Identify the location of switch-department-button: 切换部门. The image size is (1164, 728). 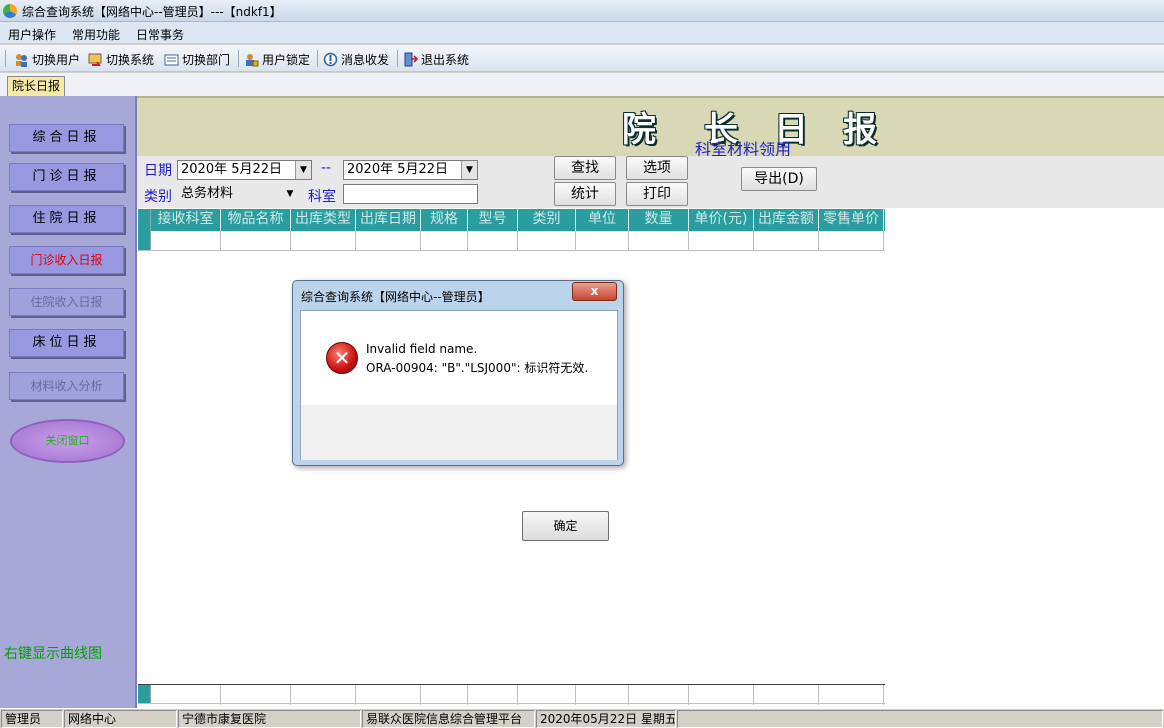
(197, 59).